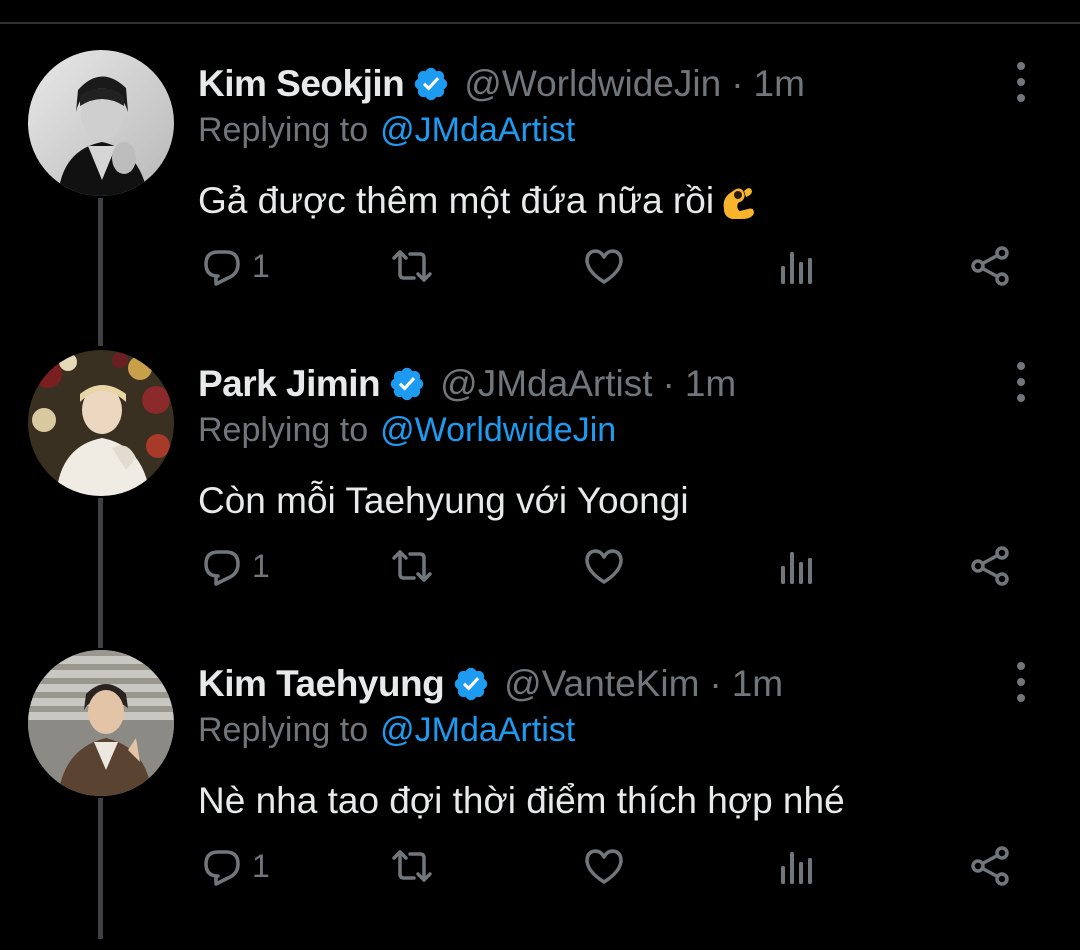 This screenshot has height=950, width=1080. Describe the element at coordinates (601, 684) in the screenshot. I see `user-handle: @VanteKim` at that location.